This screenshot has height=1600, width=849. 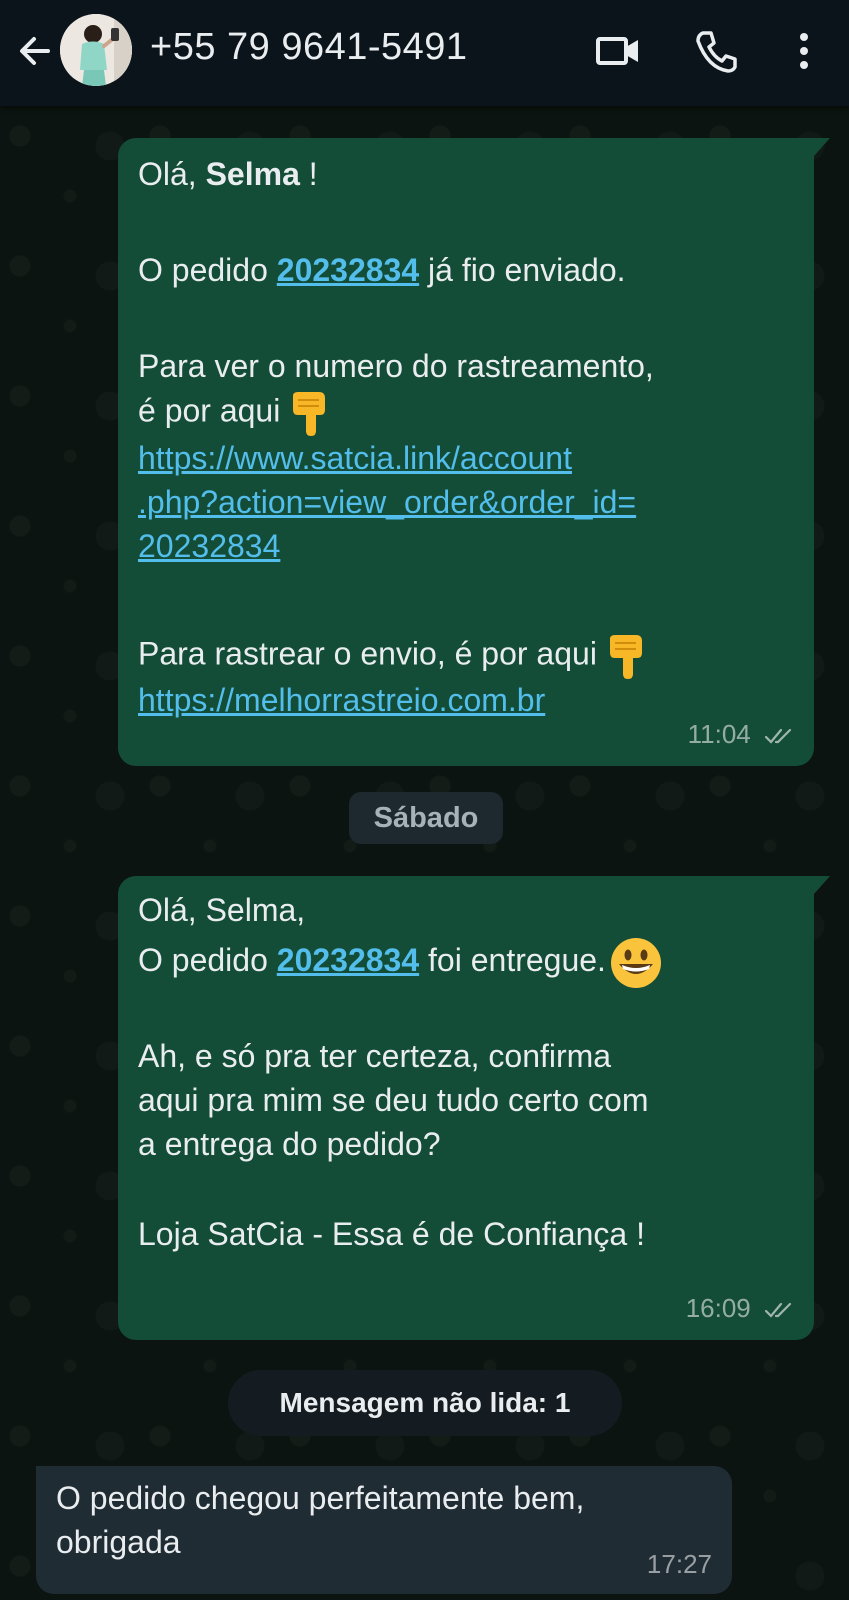 What do you see at coordinates (522, 270) in the screenshot?
I see `order-suffix: já fio enviado.` at bounding box center [522, 270].